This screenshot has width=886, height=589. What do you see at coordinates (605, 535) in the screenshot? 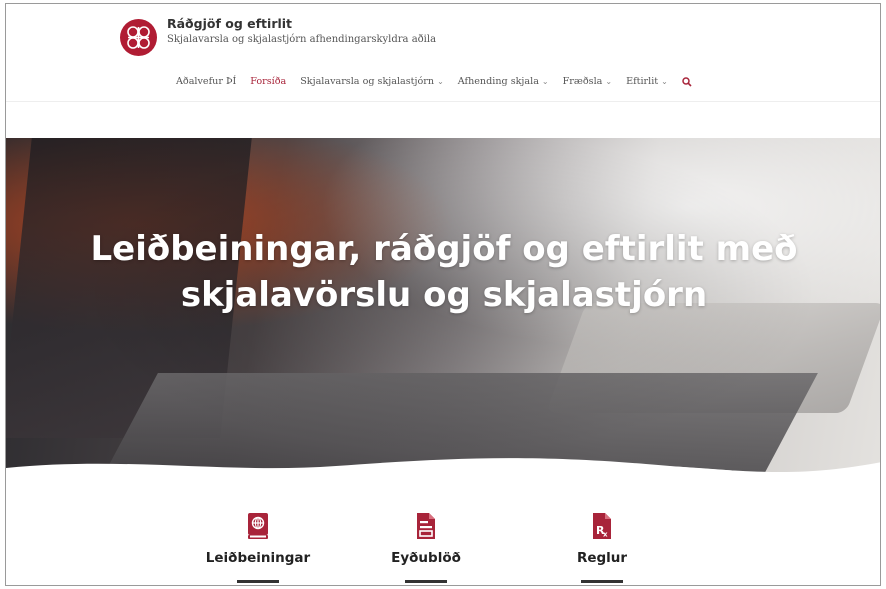
I see `svg-text: x` at bounding box center [605, 535].